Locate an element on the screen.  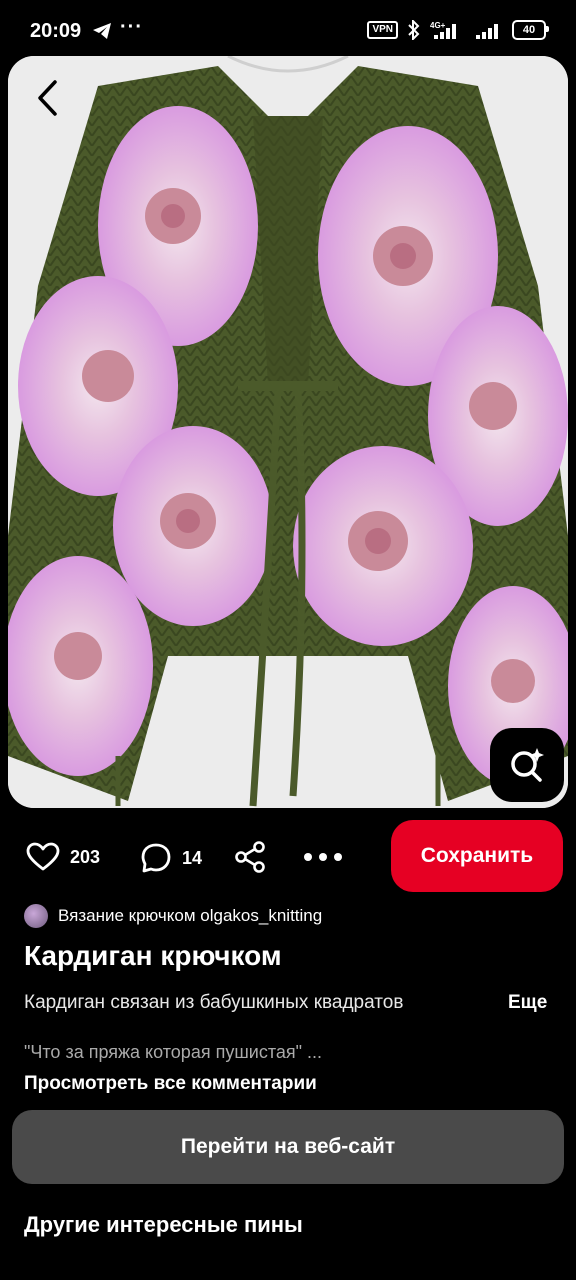
signal-icon is located at coordinates (487, 31).